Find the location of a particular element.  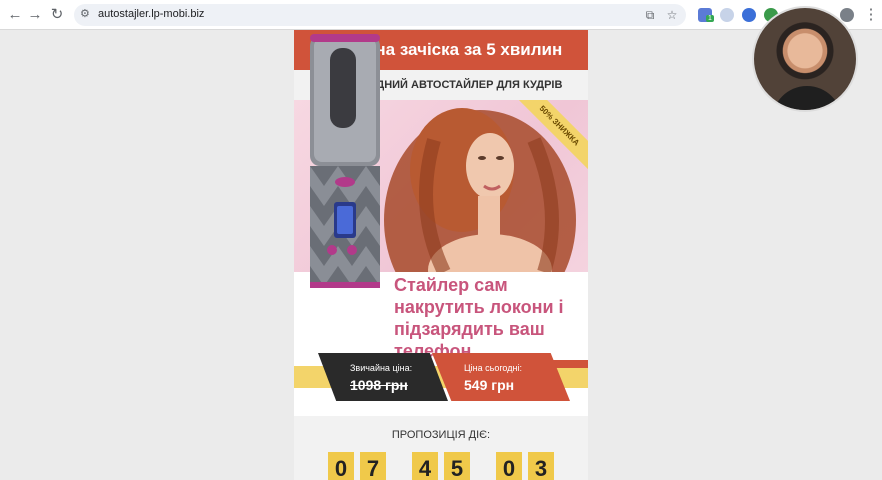

back-arrow-icon: ← is located at coordinates (15, 15).